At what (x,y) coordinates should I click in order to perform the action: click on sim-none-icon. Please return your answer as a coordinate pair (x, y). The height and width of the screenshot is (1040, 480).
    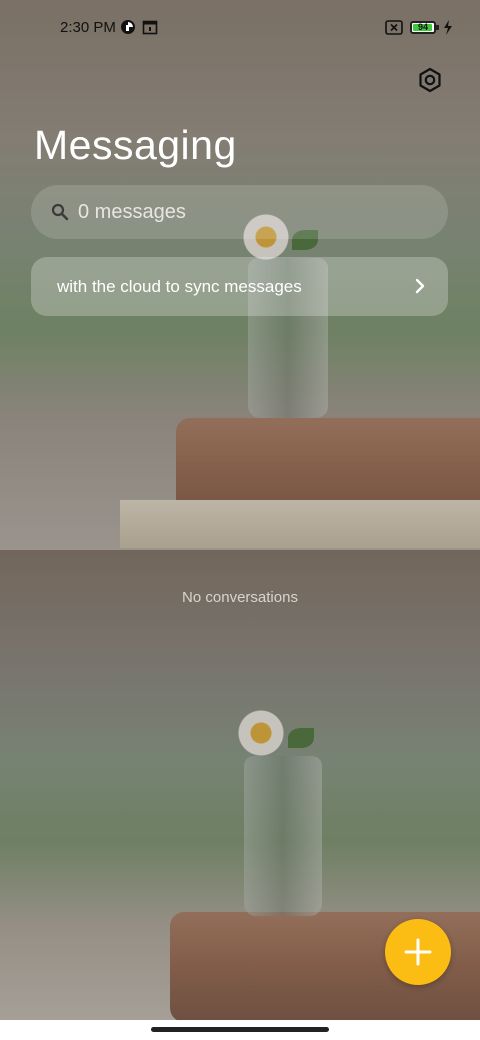
    Looking at the image, I should click on (394, 30).